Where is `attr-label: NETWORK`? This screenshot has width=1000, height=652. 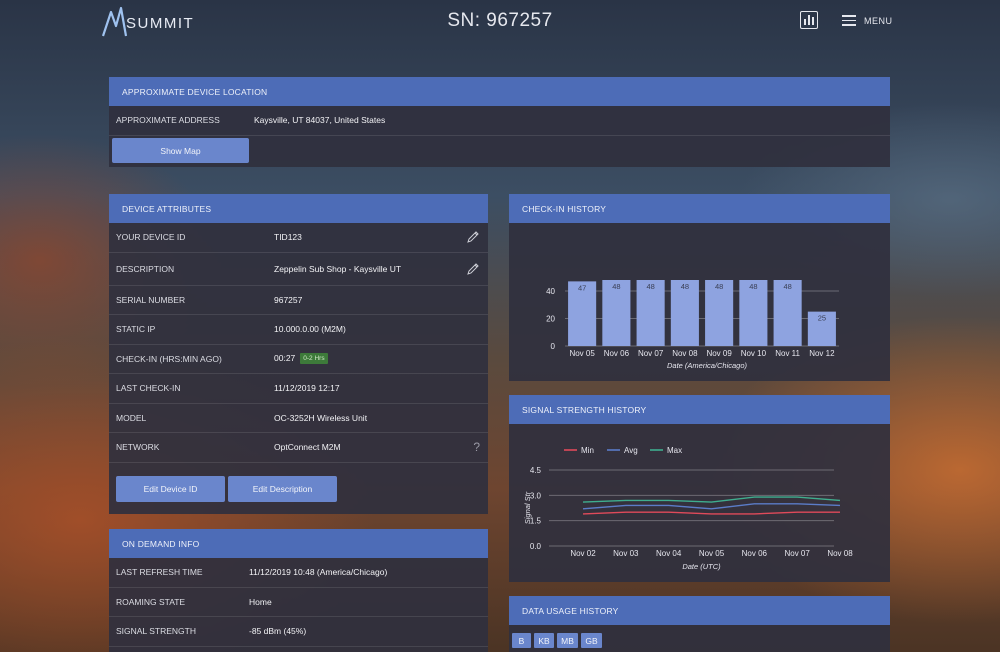
attr-label: NETWORK is located at coordinates (138, 447).